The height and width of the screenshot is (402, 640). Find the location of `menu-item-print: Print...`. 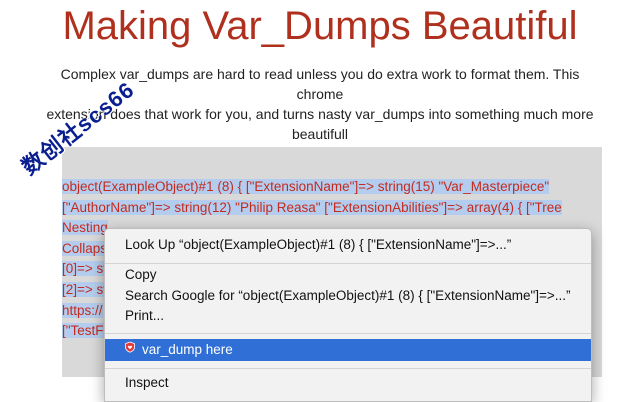

menu-item-print: Print... is located at coordinates (348, 316).